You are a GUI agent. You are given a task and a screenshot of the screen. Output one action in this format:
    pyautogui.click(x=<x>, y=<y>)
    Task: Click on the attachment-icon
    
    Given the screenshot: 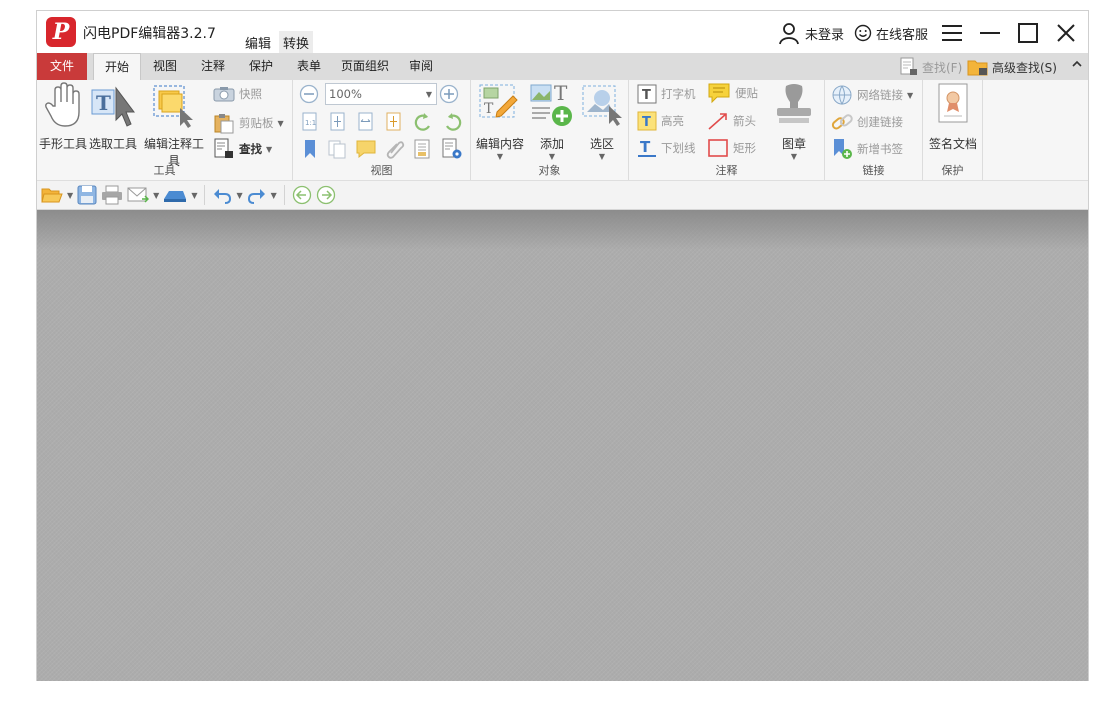 What is the action you would take?
    pyautogui.click(x=395, y=149)
    